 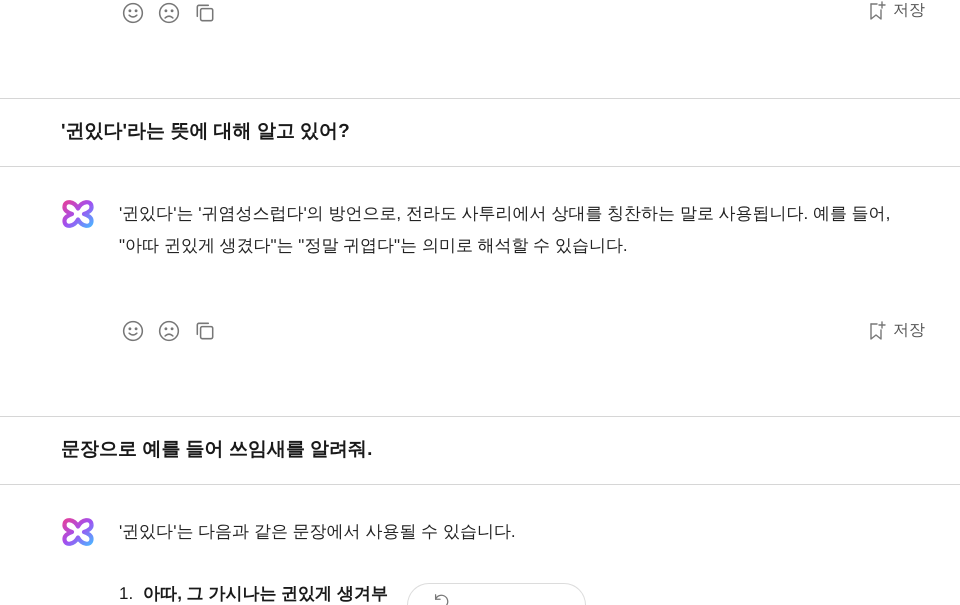 What do you see at coordinates (441, 598) in the screenshot?
I see `undo-icon` at bounding box center [441, 598].